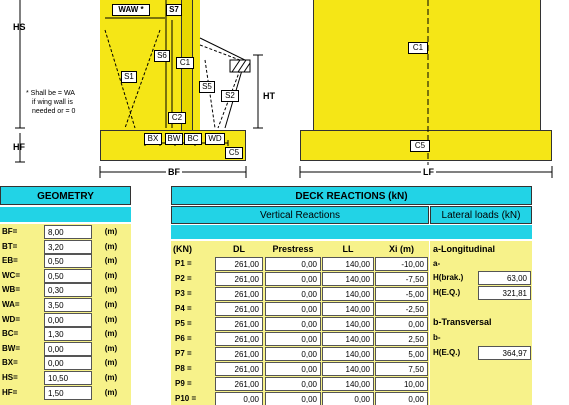 Image resolution: width=569 pixels, height=405 pixels. Describe the element at coordinates (447, 352) in the screenshot. I see `heq2-label: H(E.Q.)` at that location.